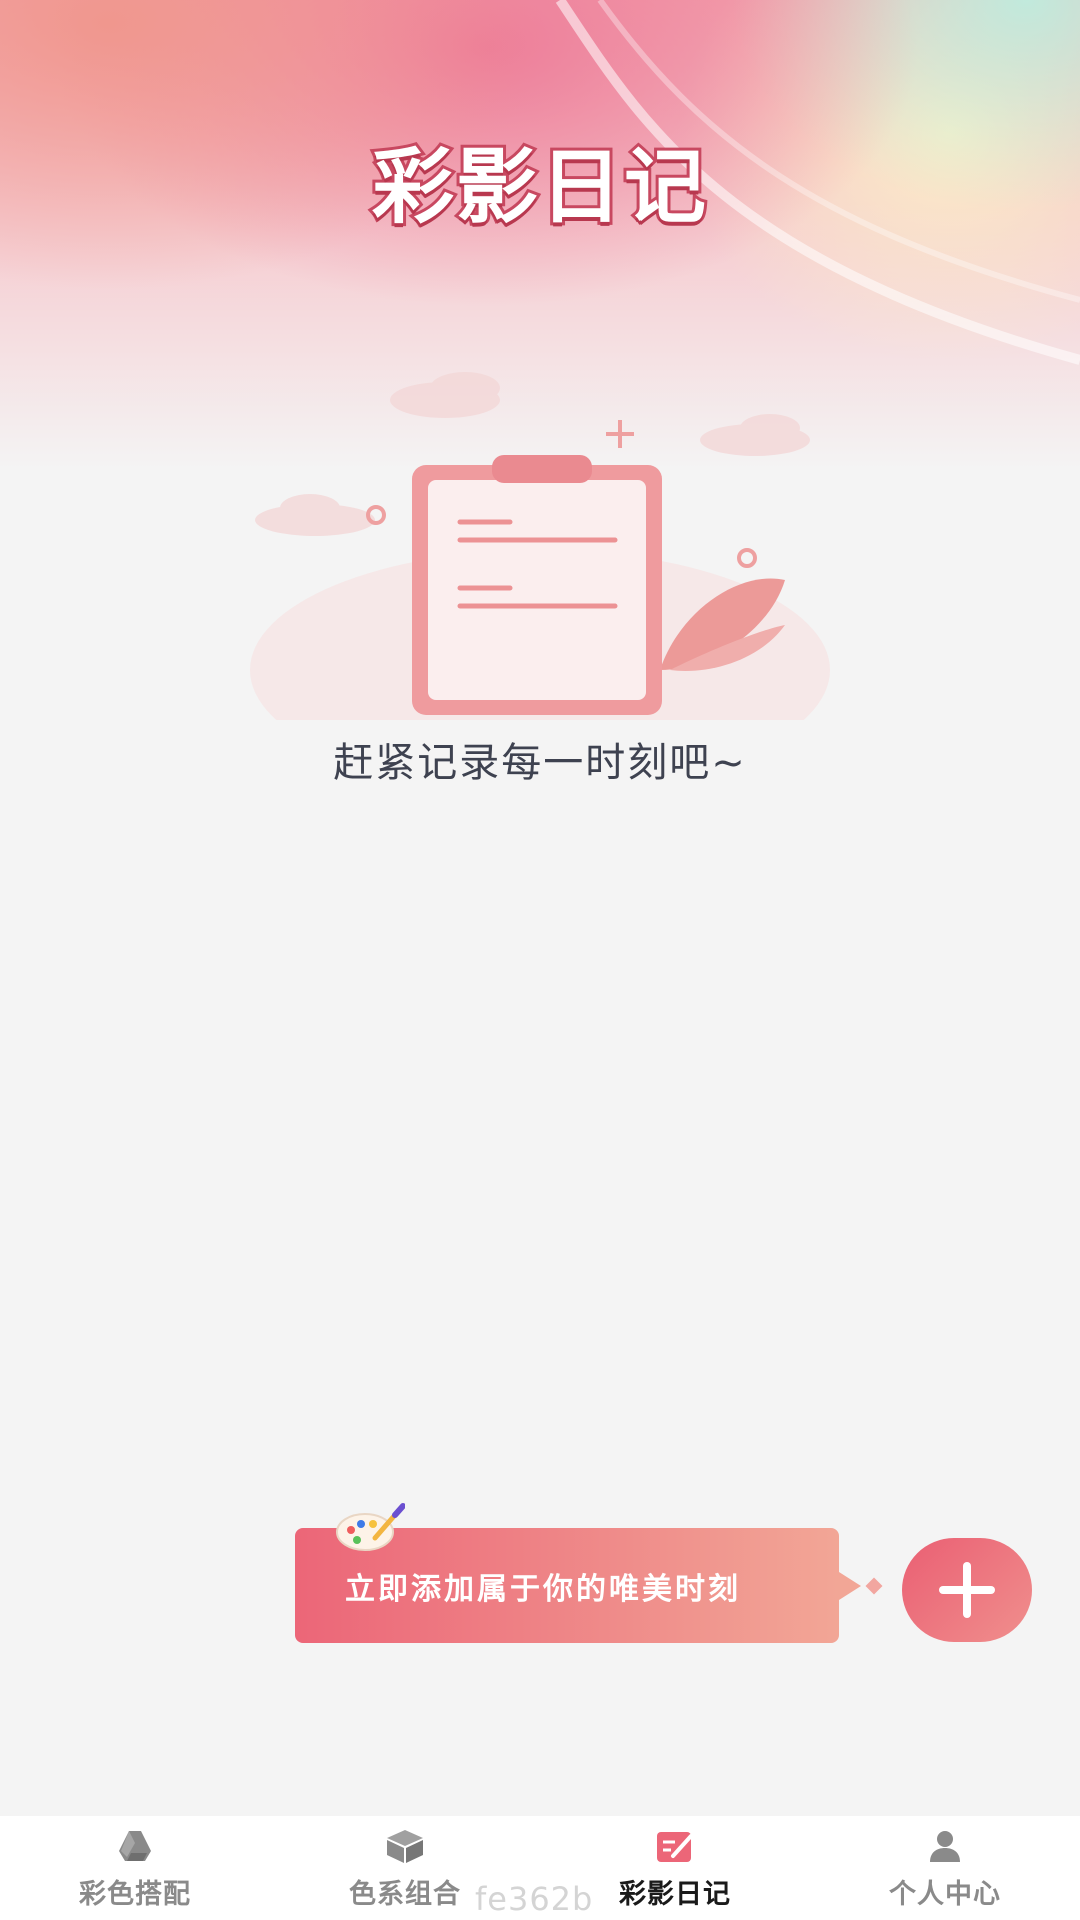 The height and width of the screenshot is (1920, 1080). I want to click on cube-icon, so click(405, 1846).